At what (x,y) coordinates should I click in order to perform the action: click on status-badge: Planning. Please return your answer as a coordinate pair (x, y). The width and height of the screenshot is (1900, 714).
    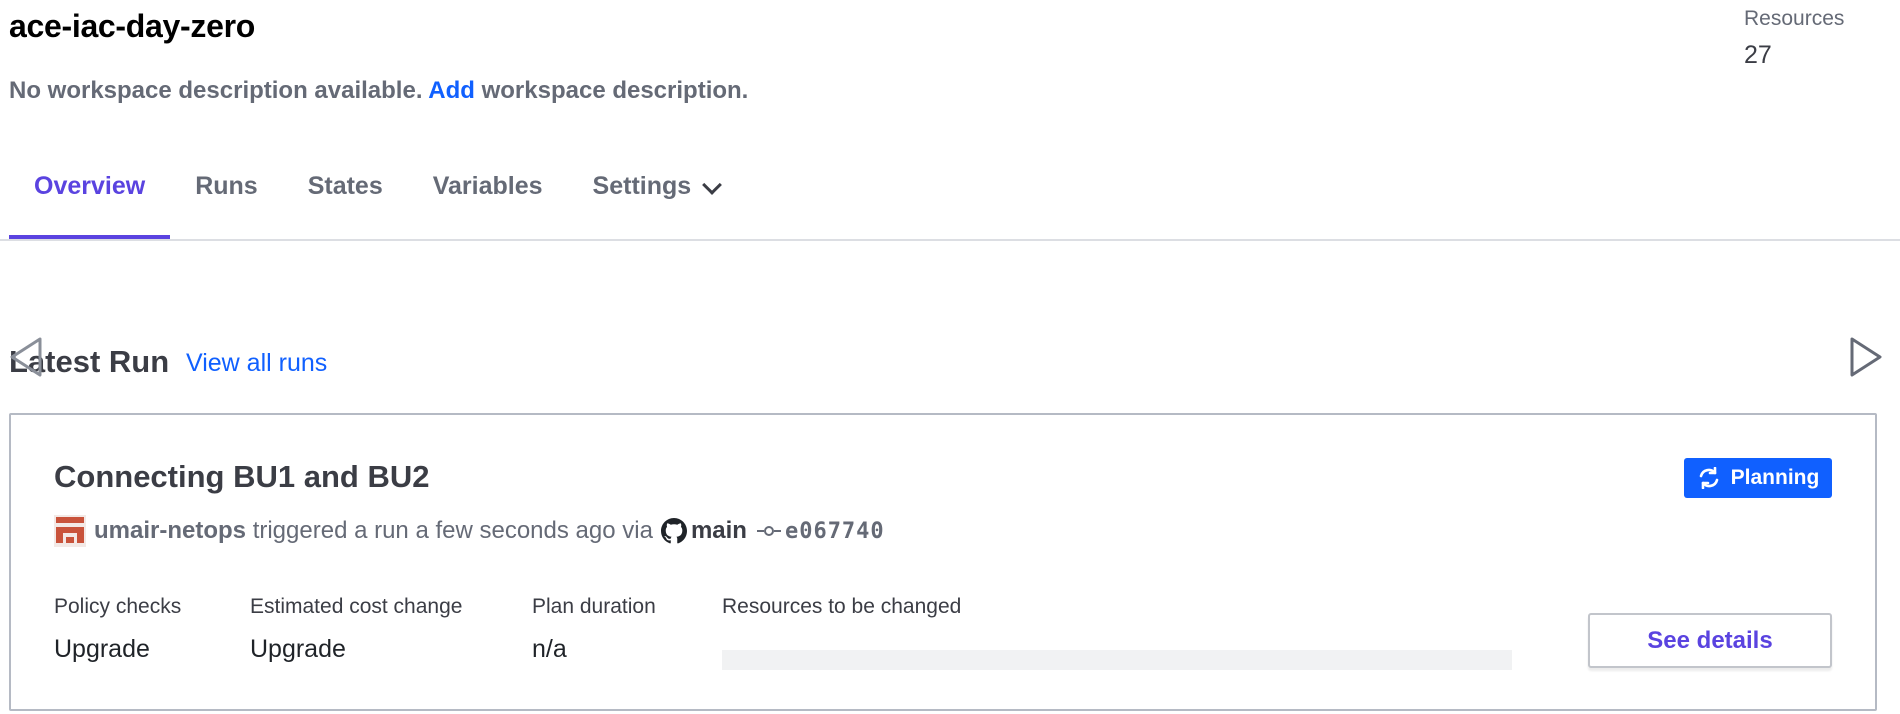
    Looking at the image, I should click on (1758, 478).